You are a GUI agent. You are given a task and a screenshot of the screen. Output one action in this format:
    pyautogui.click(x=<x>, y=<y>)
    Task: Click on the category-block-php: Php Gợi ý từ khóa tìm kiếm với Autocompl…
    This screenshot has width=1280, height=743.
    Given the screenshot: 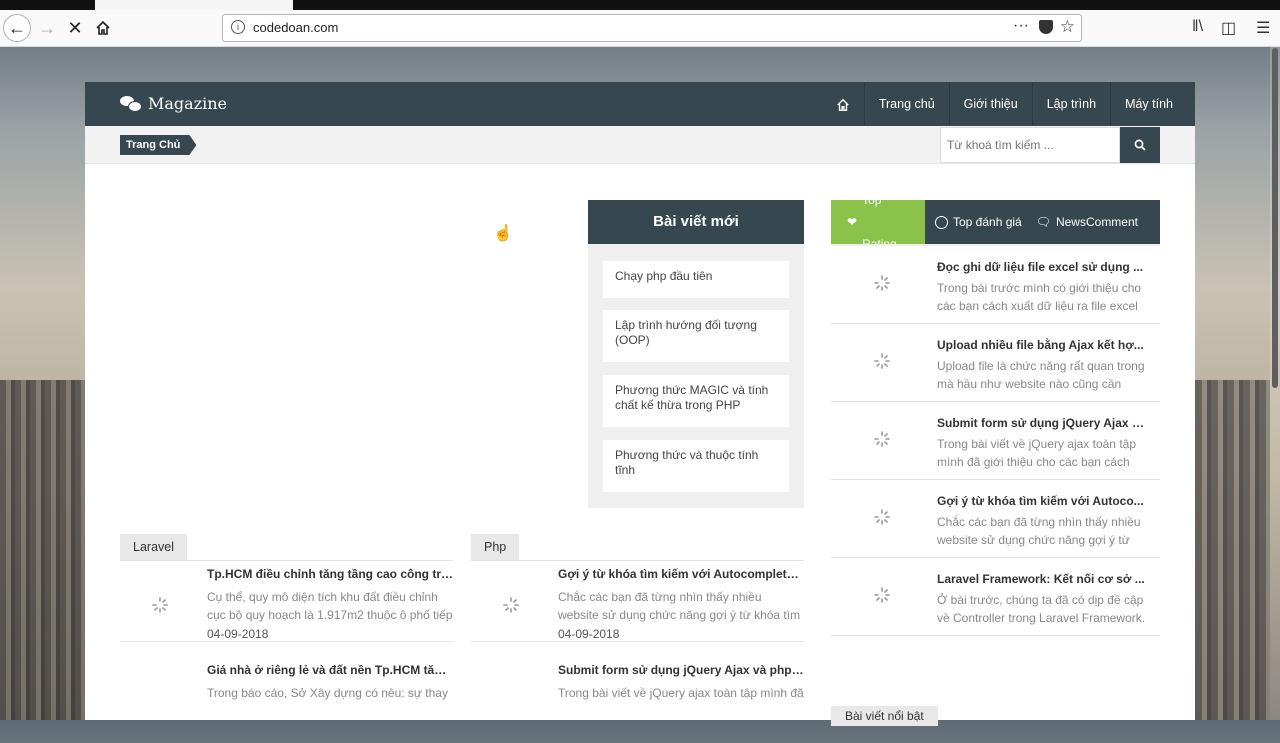 What is the action you would take?
    pyautogui.click(x=637, y=617)
    